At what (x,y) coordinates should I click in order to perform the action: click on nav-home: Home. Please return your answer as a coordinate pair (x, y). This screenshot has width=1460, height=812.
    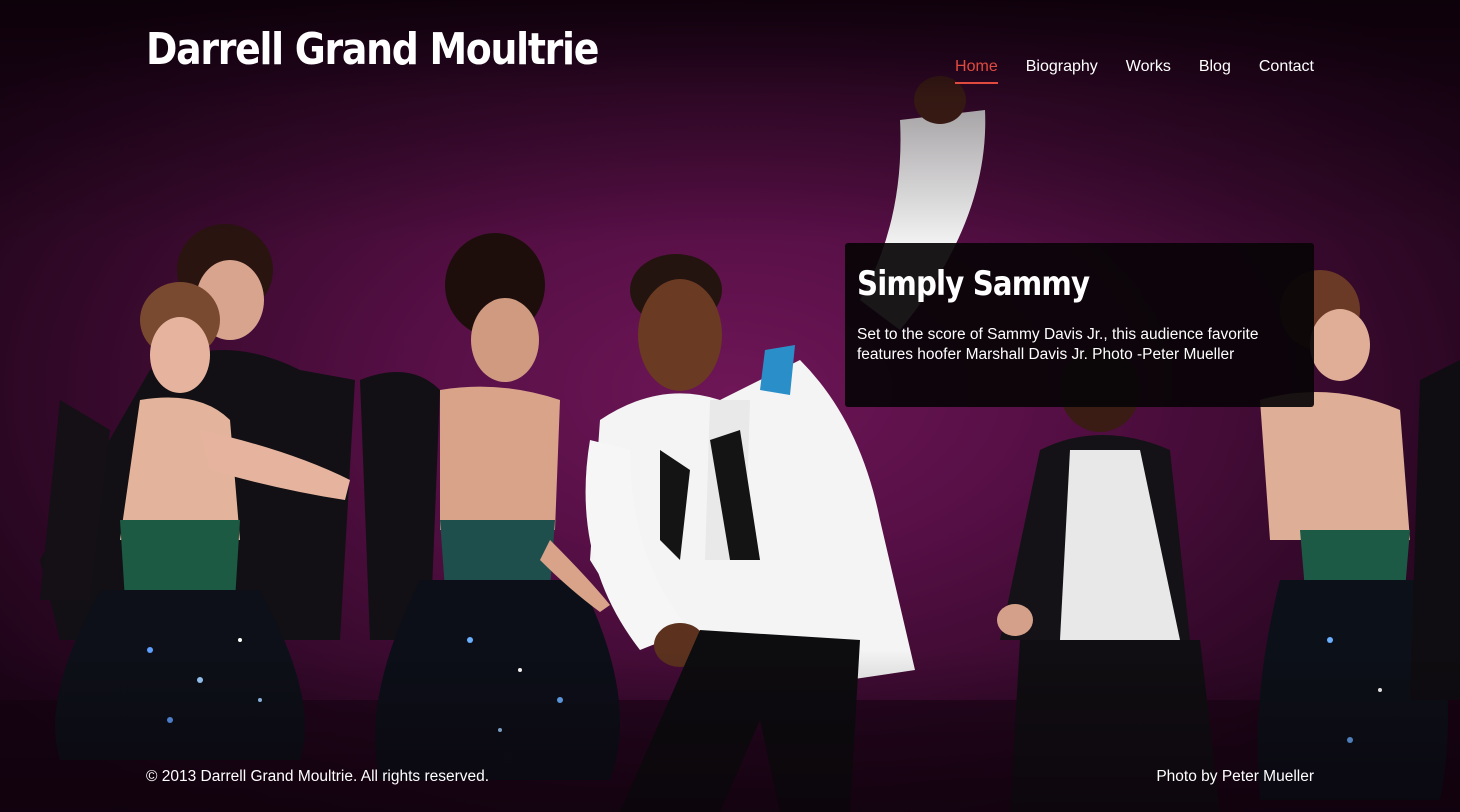
    Looking at the image, I should click on (976, 70).